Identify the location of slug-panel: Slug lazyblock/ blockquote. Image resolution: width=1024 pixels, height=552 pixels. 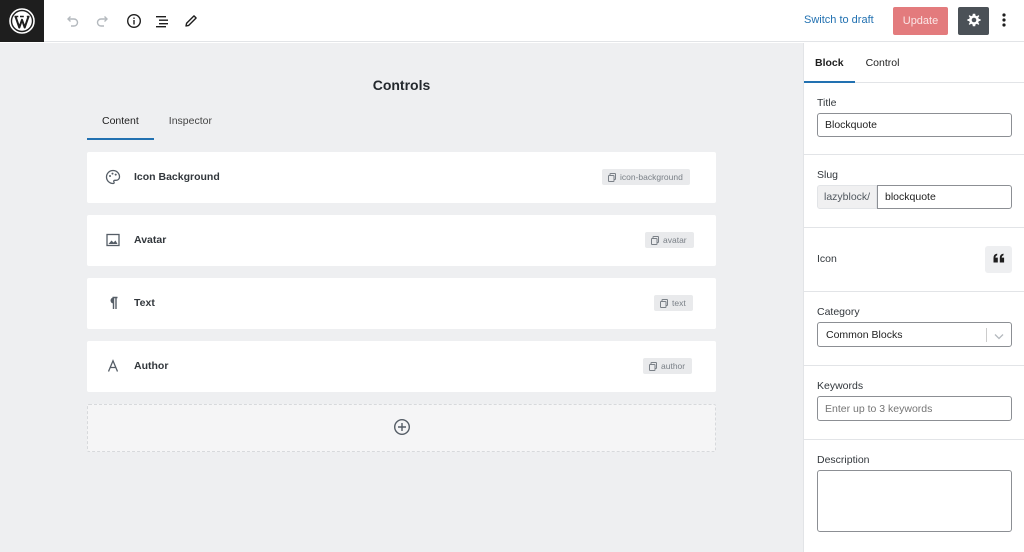
(914, 191).